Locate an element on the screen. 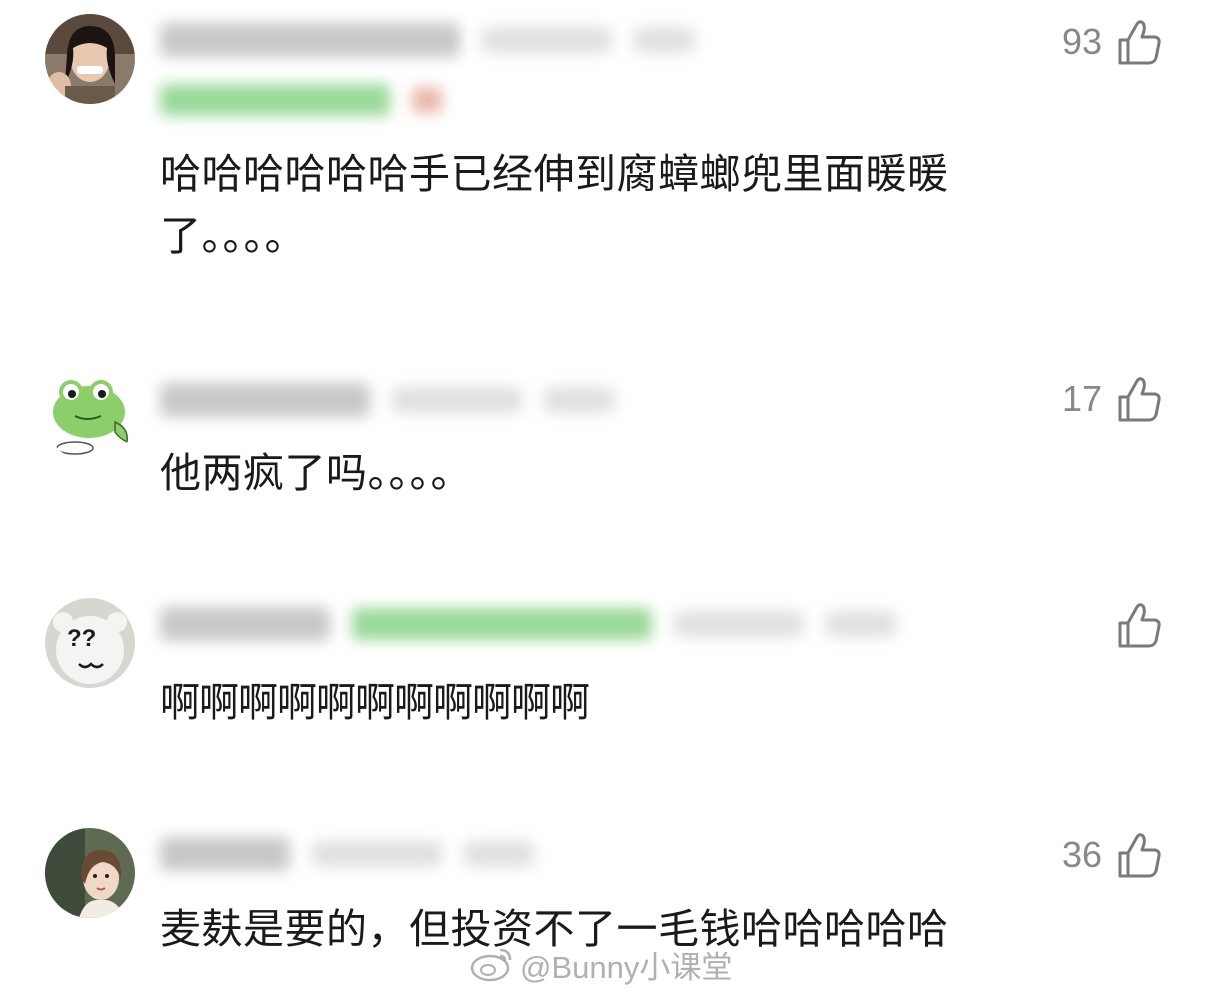  blurred-badge-row is located at coordinates (301, 100).